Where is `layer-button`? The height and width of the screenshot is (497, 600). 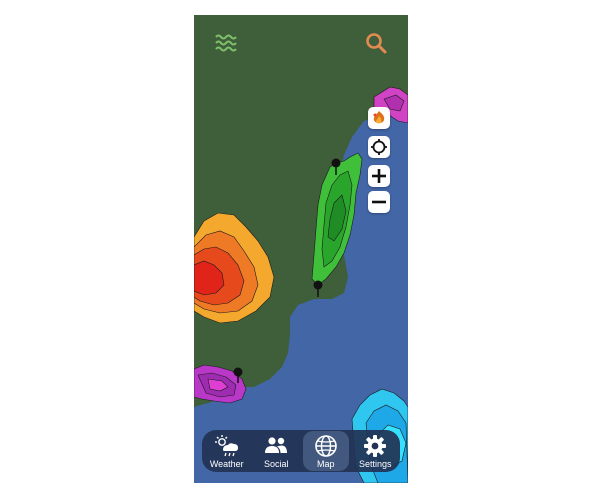
layer-button is located at coordinates (379, 118).